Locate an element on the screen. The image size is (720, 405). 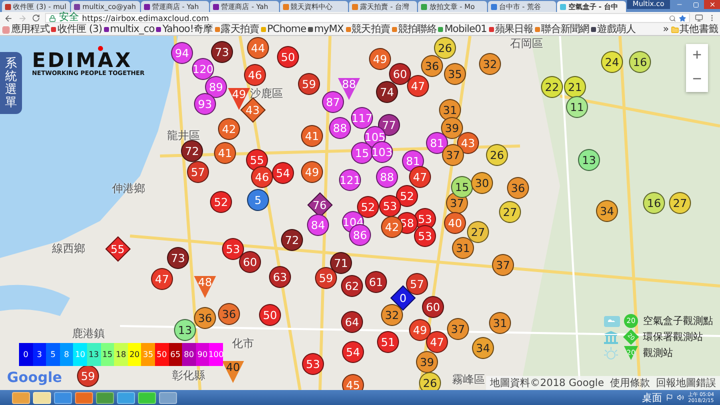
back-icon is located at coordinates (8, 18).